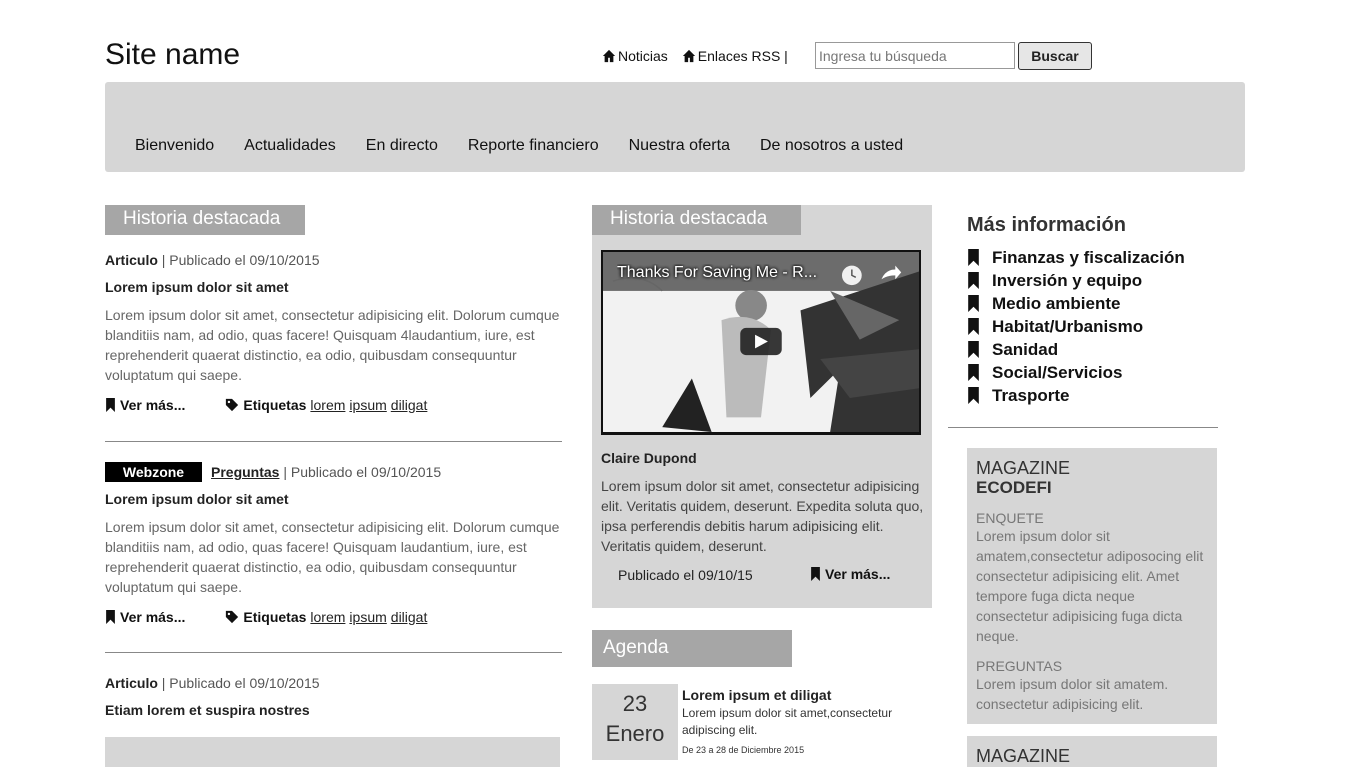  Describe the element at coordinates (1088, 257) in the screenshot. I see `category-label: Finanzas y fiscalización` at that location.